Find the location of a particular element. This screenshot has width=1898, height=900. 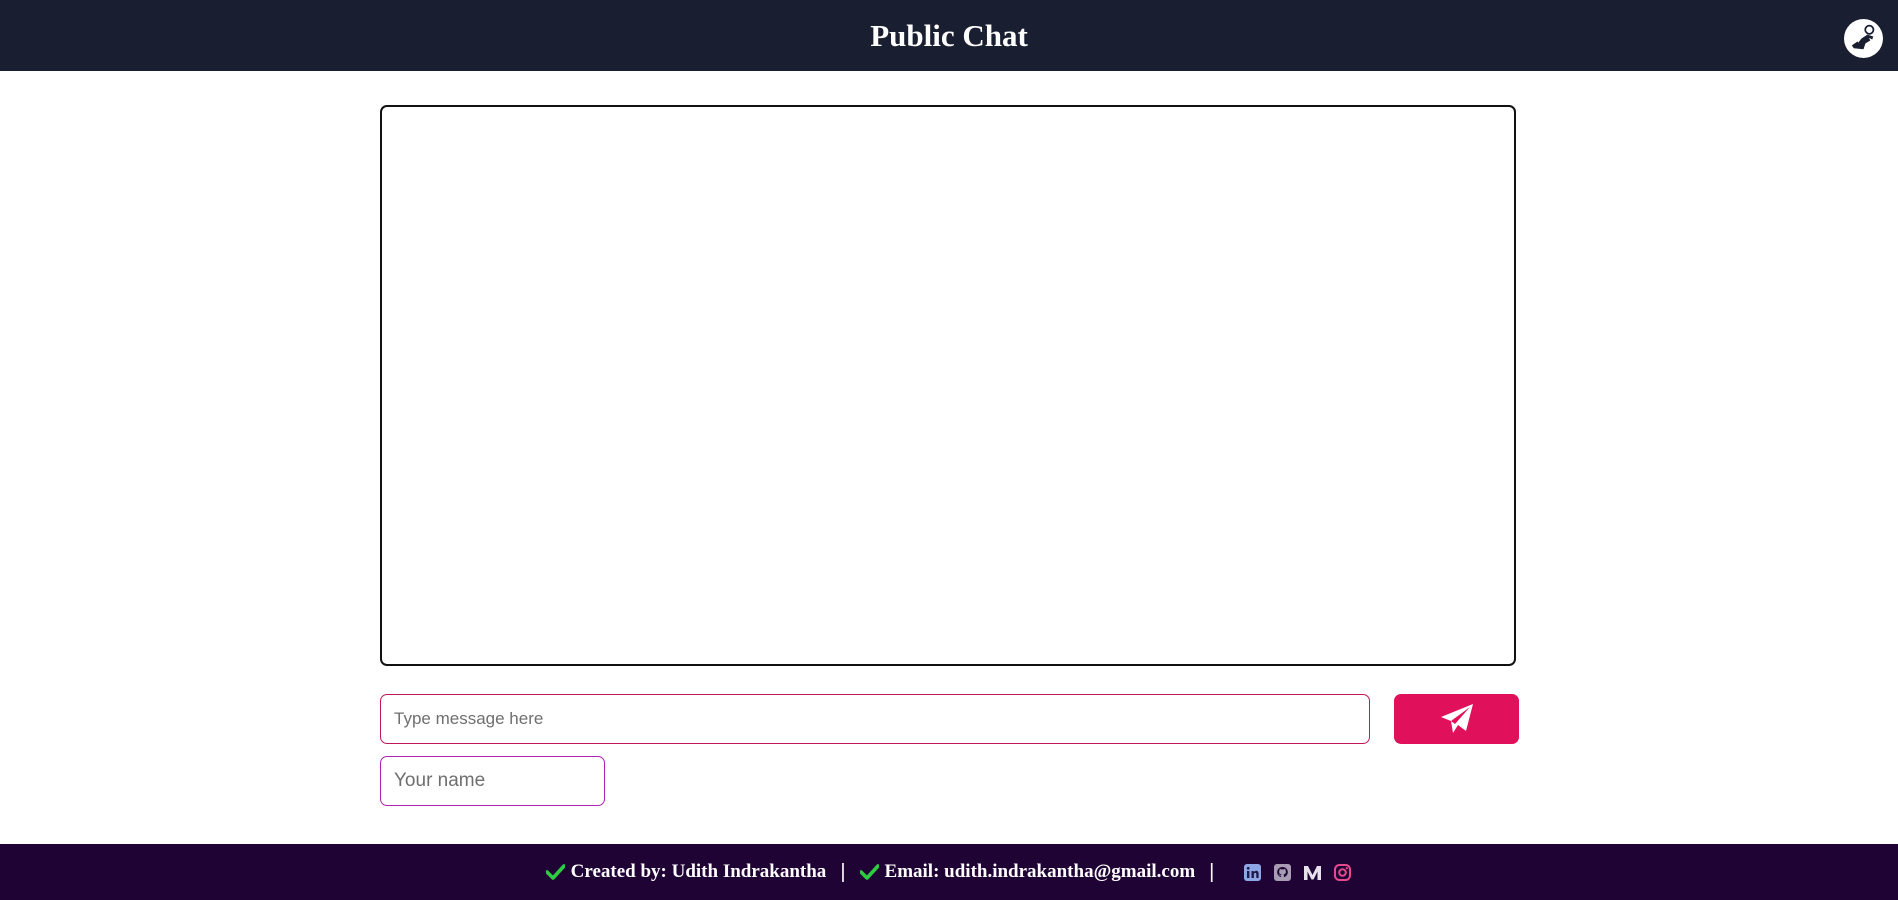

message-input is located at coordinates (875, 719).